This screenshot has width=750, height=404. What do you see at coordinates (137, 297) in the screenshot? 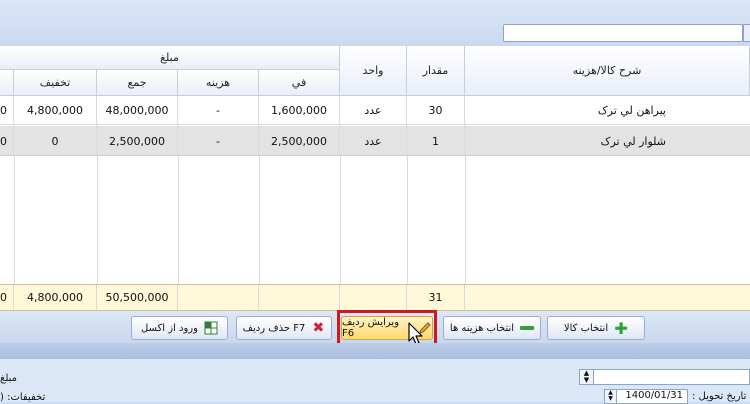
I see `footer-total: 50,500,000` at bounding box center [137, 297].